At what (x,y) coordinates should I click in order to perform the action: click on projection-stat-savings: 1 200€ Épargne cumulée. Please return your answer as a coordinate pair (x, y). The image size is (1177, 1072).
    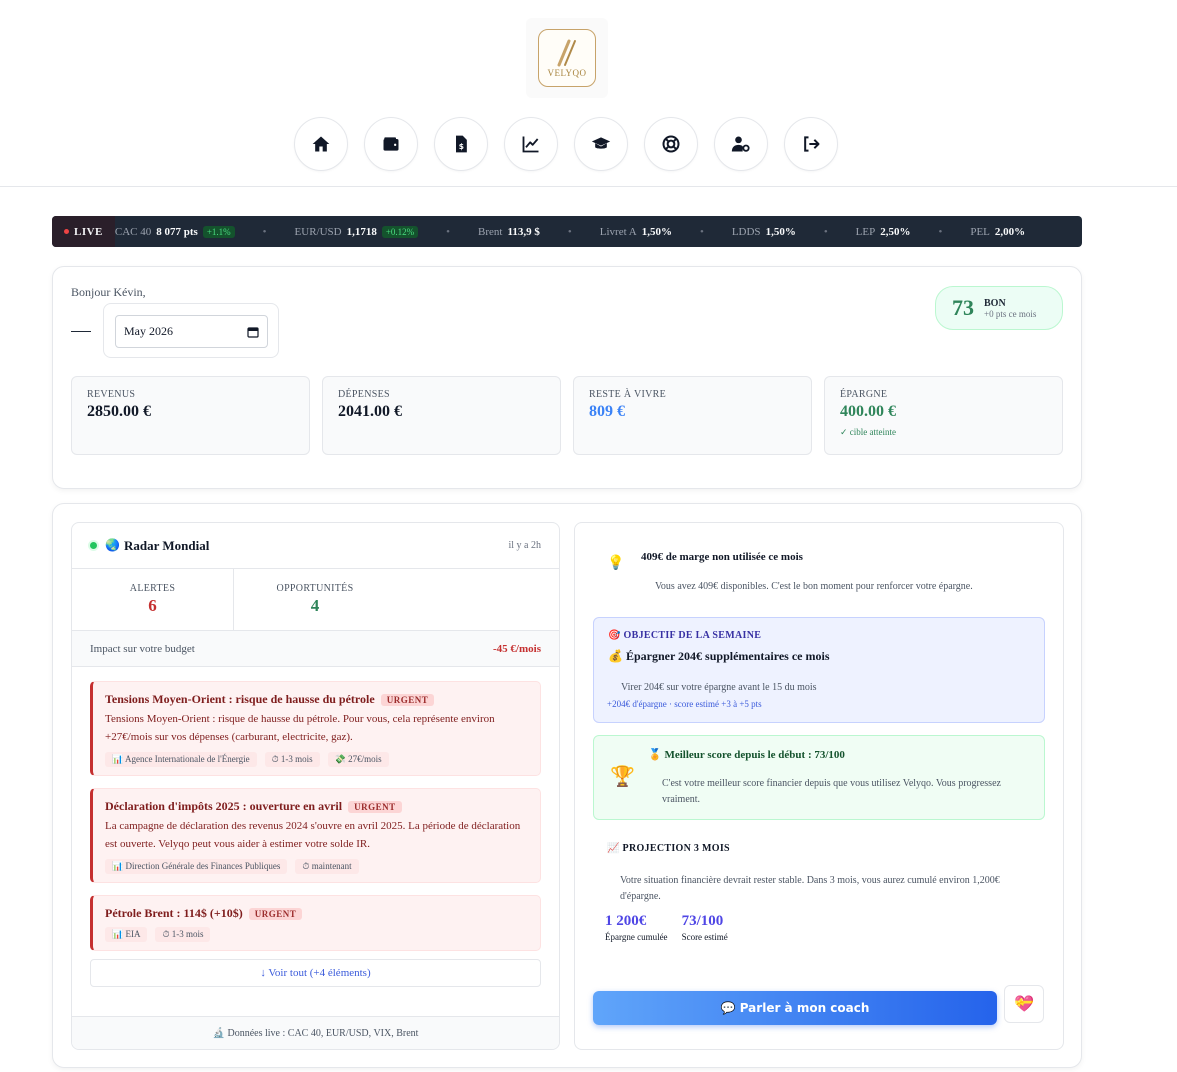
    Looking at the image, I should click on (636, 927).